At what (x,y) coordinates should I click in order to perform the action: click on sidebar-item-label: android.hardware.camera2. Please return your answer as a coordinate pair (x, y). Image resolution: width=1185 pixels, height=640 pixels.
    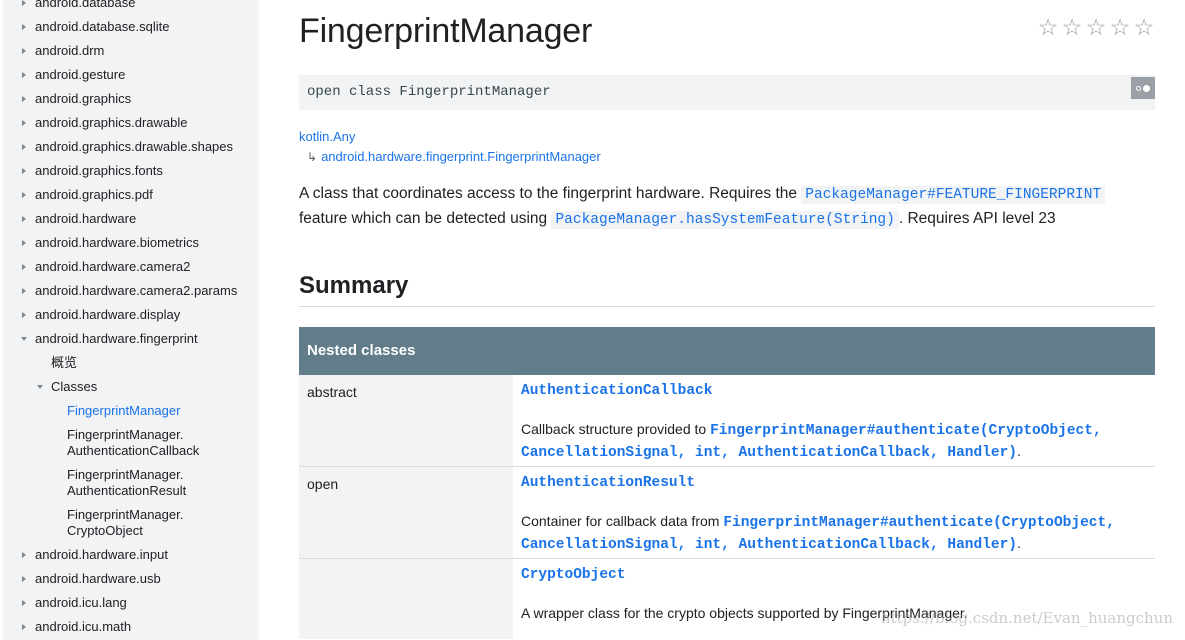
    Looking at the image, I should click on (113, 266).